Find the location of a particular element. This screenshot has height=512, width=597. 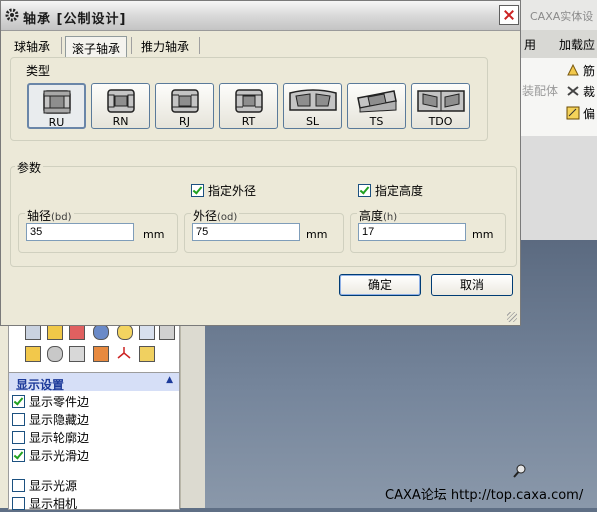

bore-label: 轴径(bd) is located at coordinates (49, 215).